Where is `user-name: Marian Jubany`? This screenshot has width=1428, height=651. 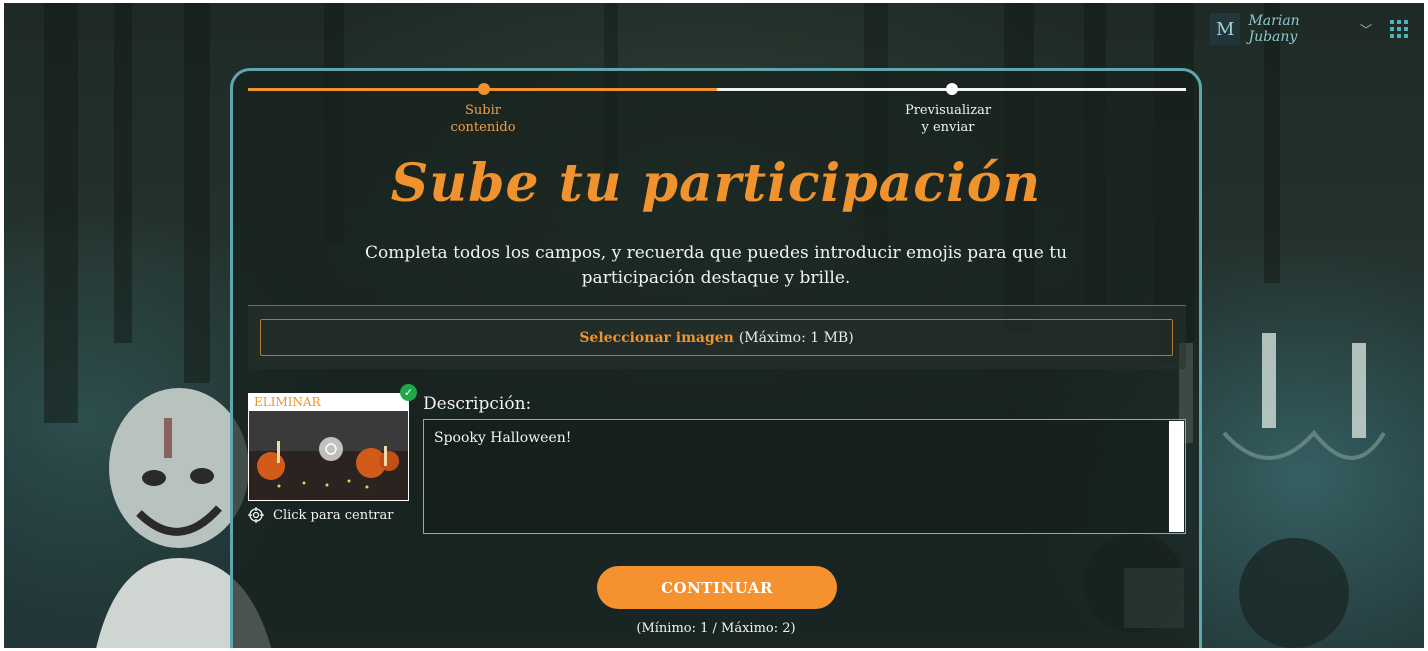
user-name: Marian Jubany is located at coordinates (1274, 29).